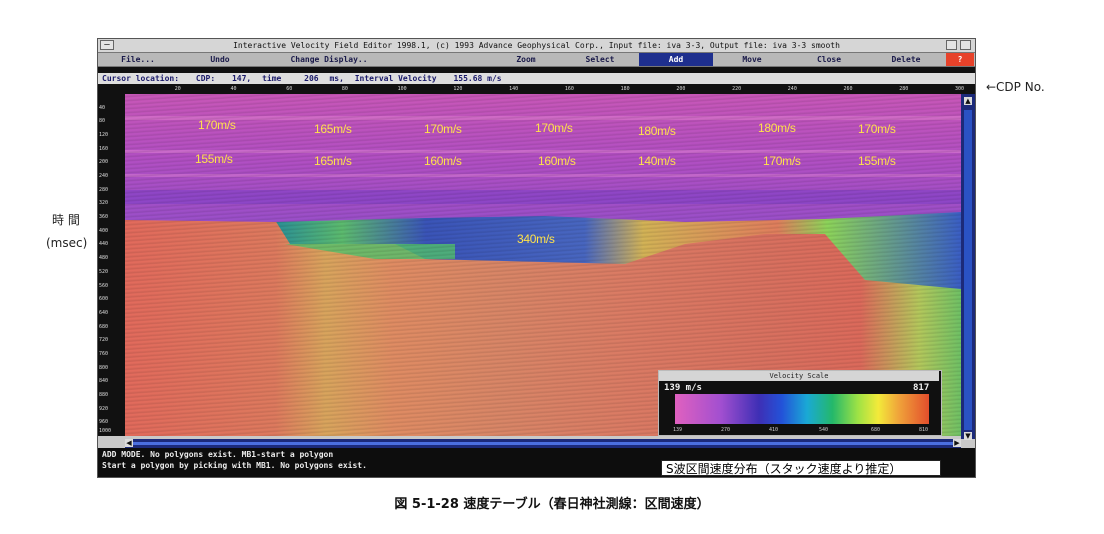  I want to click on cdp-tick-label: 160, so click(569, 89).